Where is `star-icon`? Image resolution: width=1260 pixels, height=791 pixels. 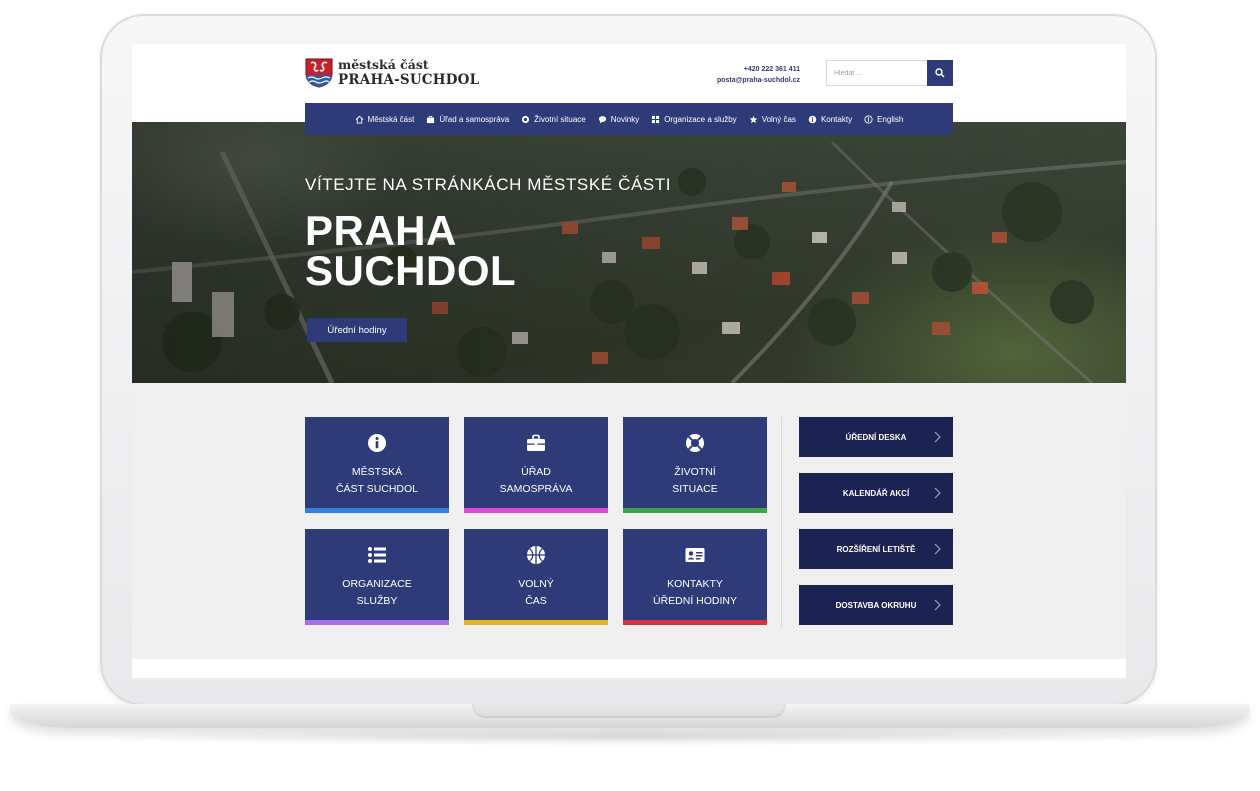 star-icon is located at coordinates (753, 119).